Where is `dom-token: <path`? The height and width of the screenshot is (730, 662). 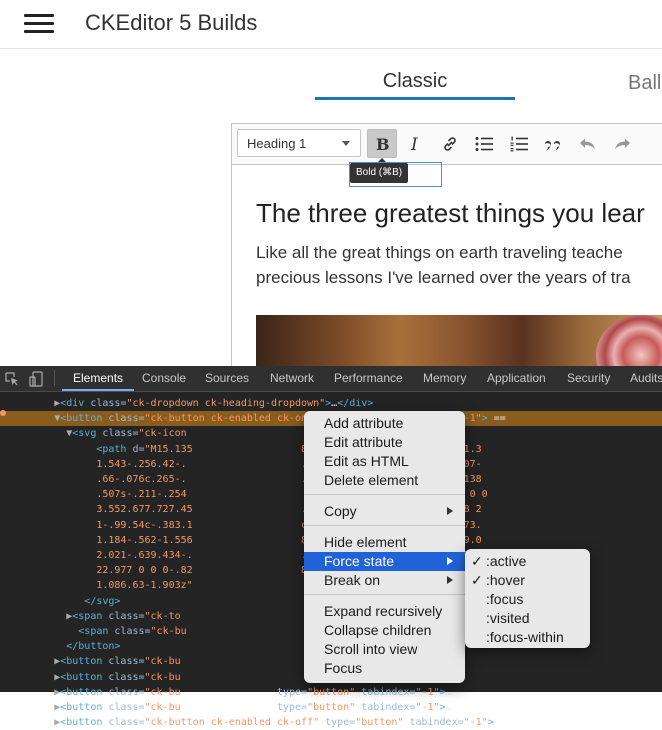 dom-token: <path is located at coordinates (114, 449).